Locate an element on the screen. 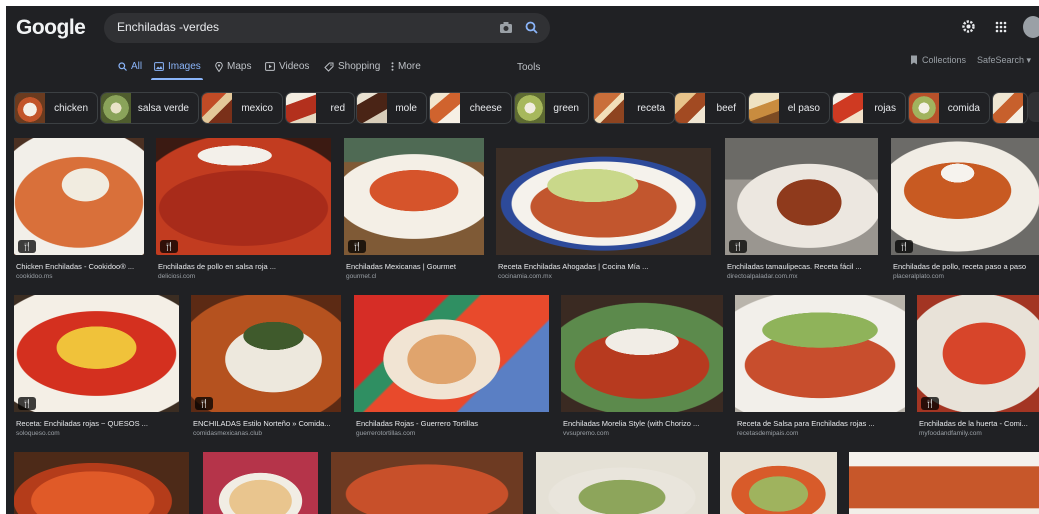 This screenshot has width=1039, height=514. dots-icon is located at coordinates (392, 66).